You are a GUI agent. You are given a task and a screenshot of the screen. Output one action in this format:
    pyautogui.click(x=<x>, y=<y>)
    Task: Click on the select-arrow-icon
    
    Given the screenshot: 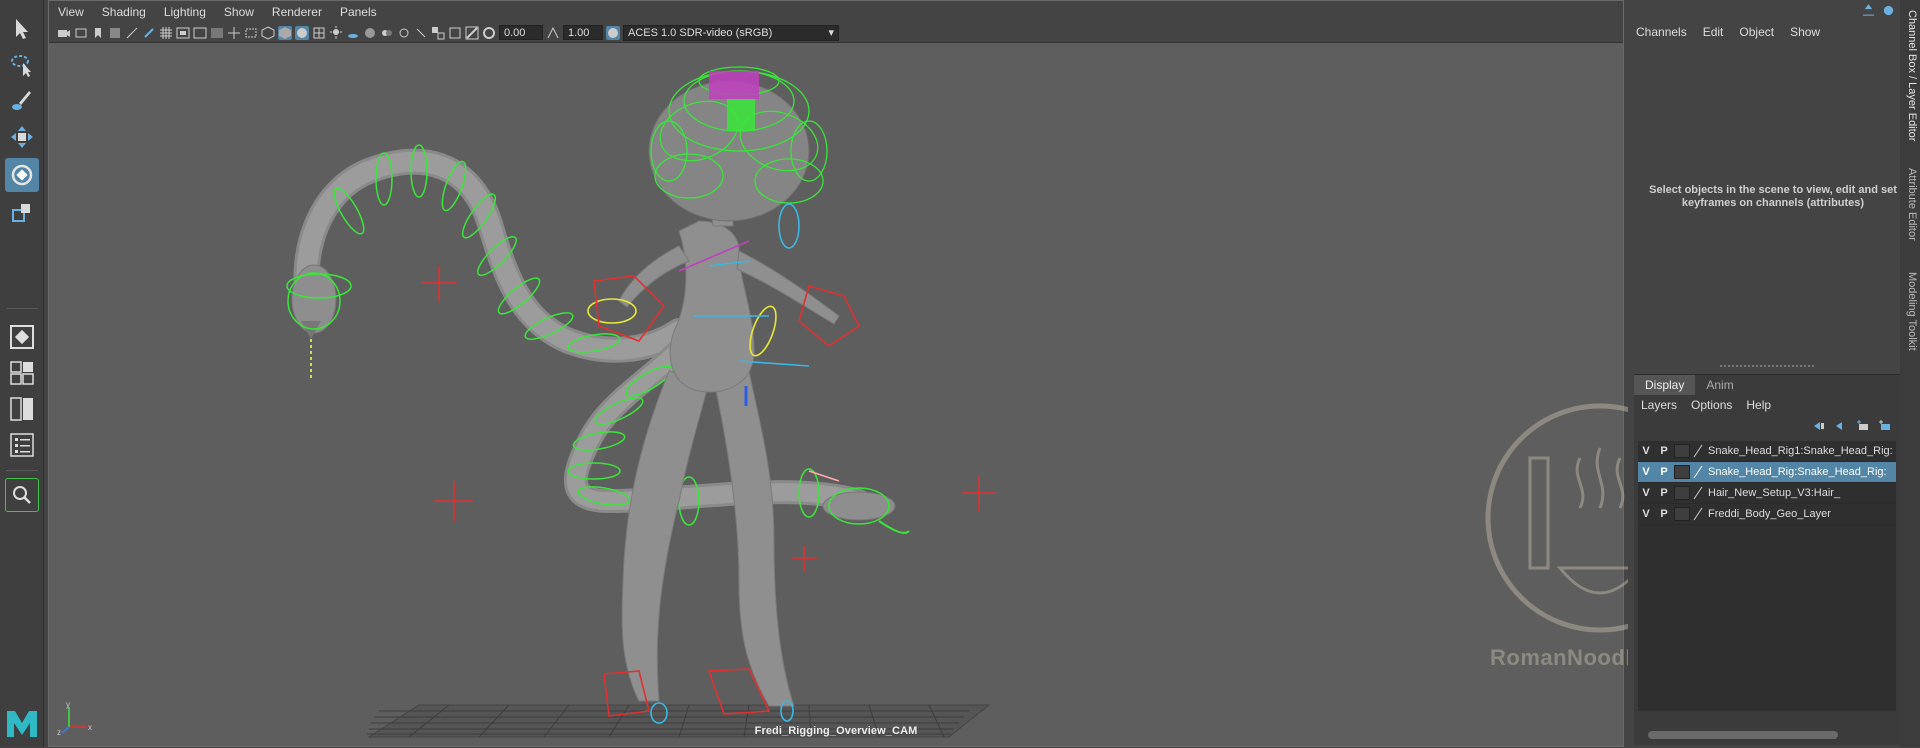 What is the action you would take?
    pyautogui.click(x=22, y=29)
    